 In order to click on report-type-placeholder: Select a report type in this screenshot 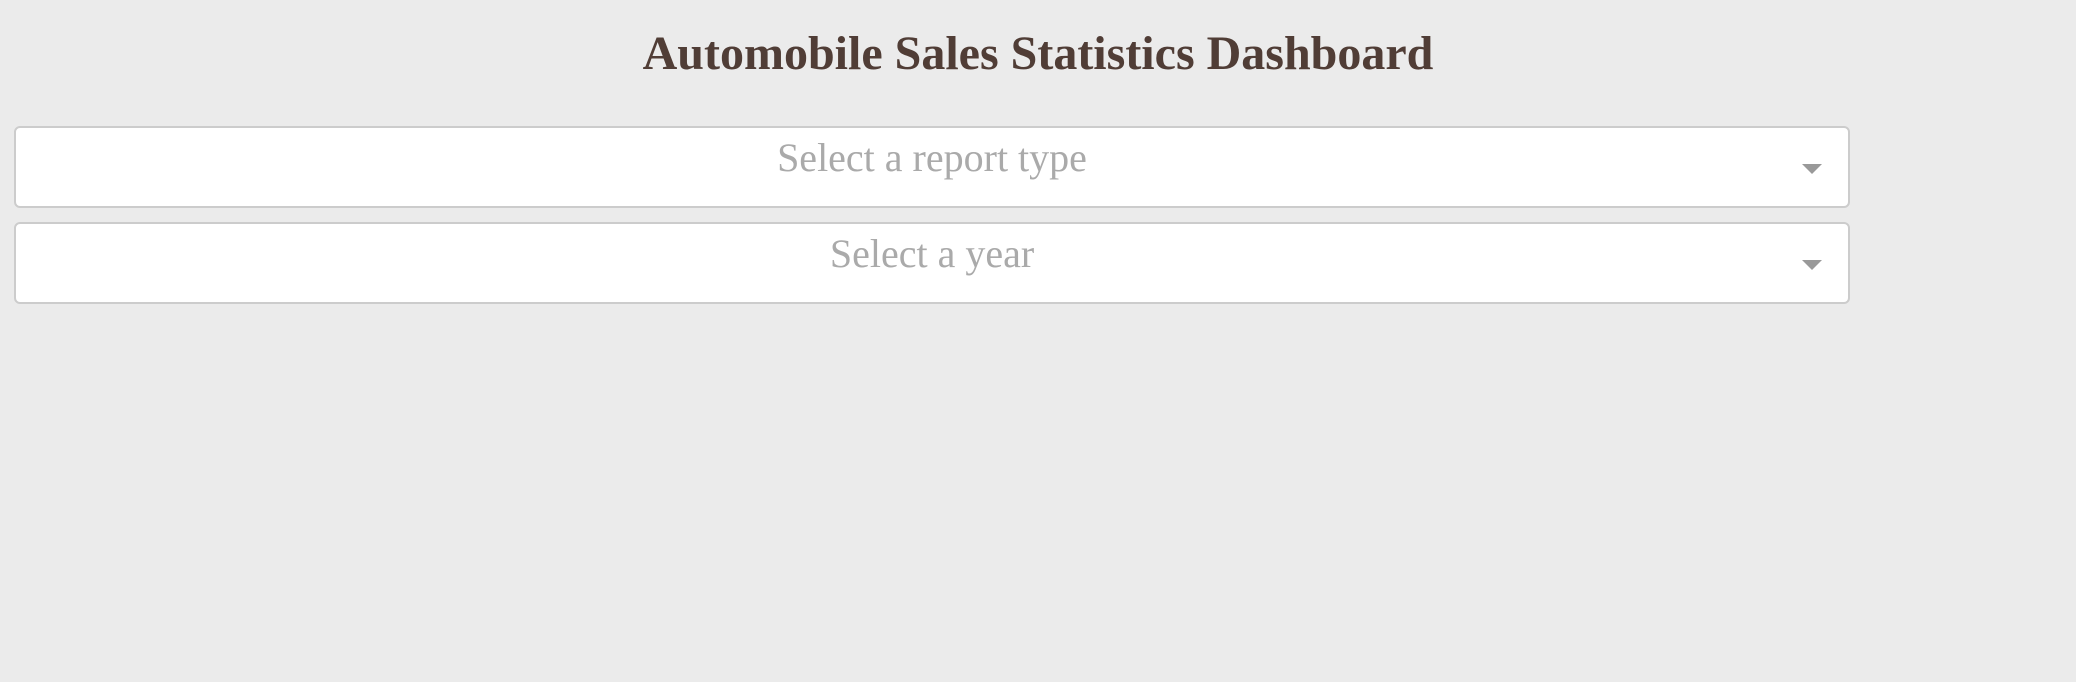, I will do `click(932, 157)`.